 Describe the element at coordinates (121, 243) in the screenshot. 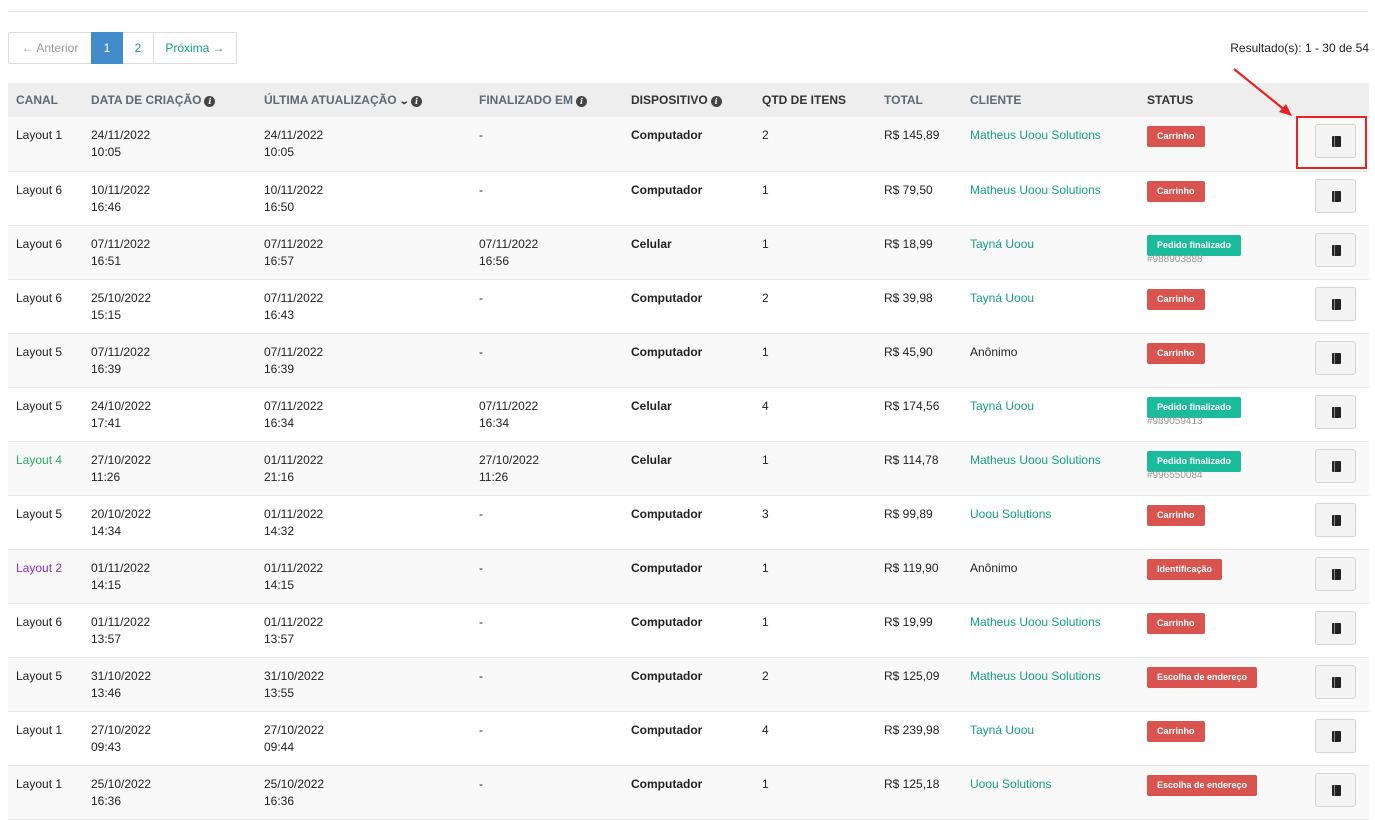

I see `created-date: 07/11/2022` at that location.